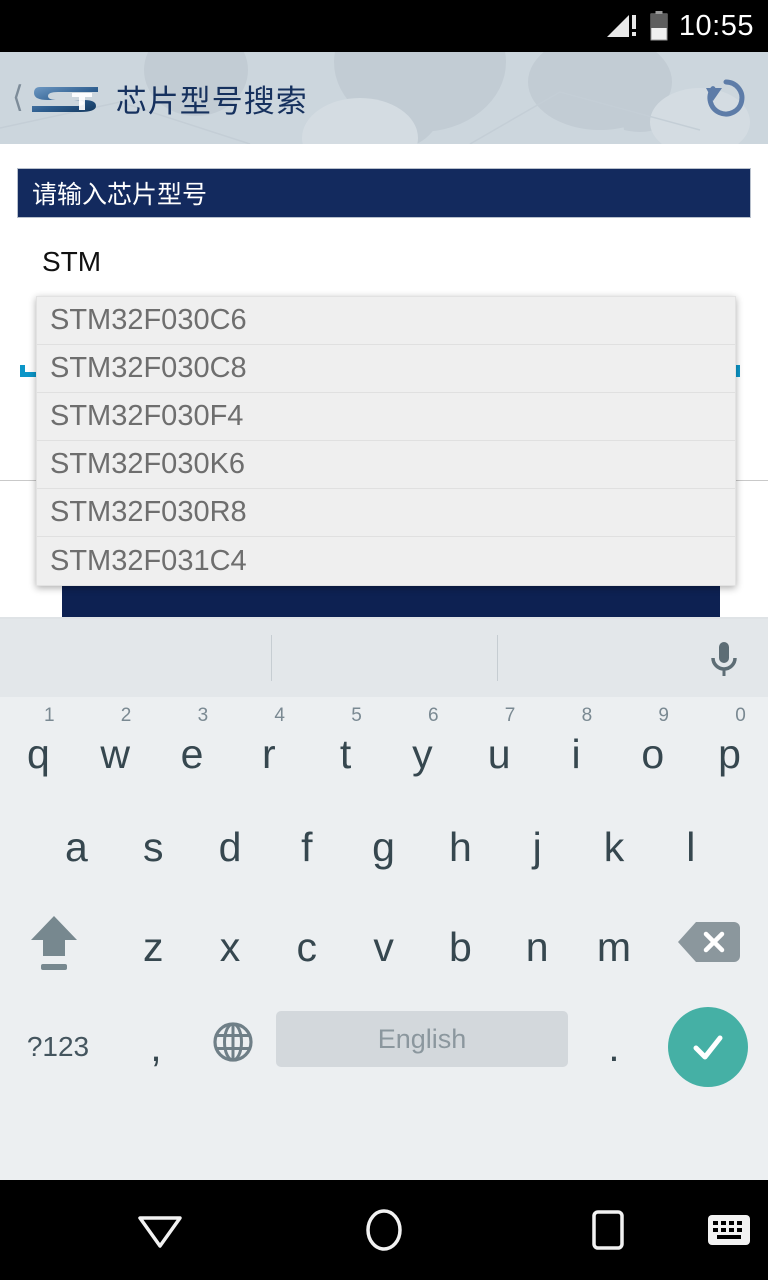 This screenshot has height=1280, width=768. I want to click on key-y: 6 y, so click(422, 747).